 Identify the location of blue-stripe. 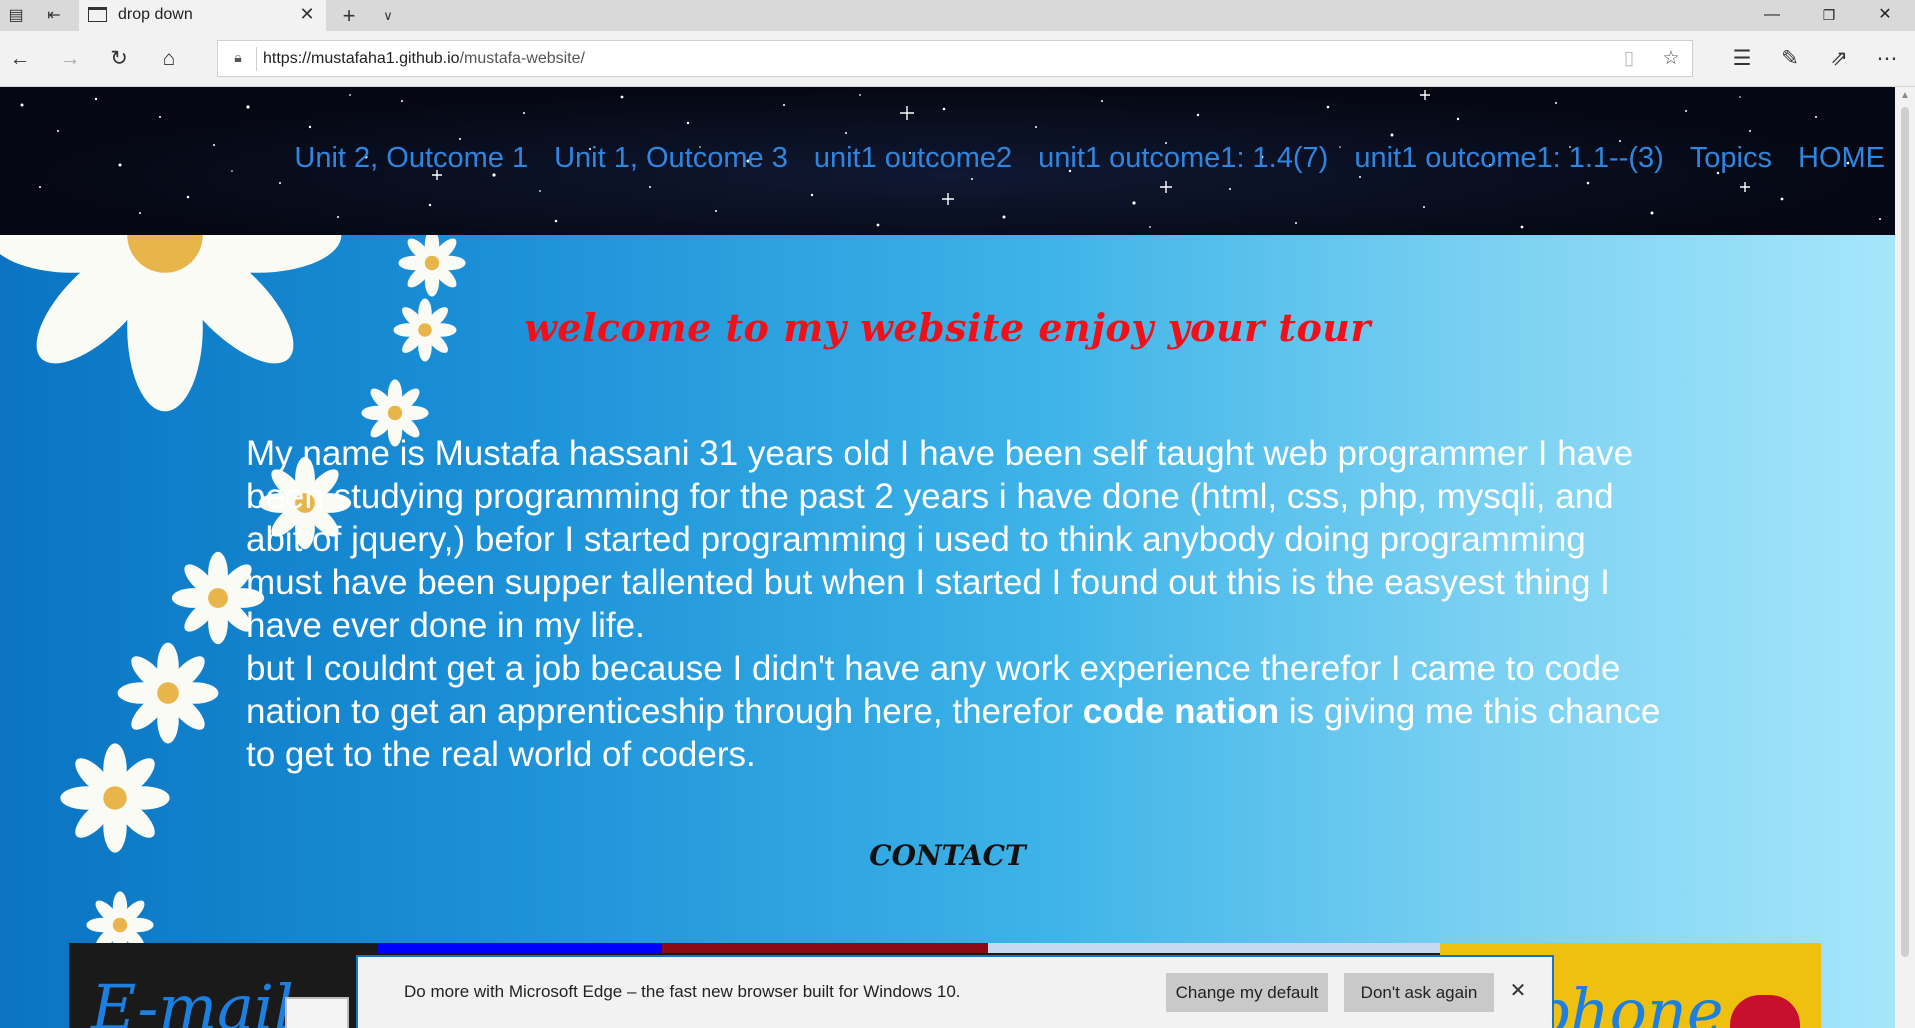
(520, 948).